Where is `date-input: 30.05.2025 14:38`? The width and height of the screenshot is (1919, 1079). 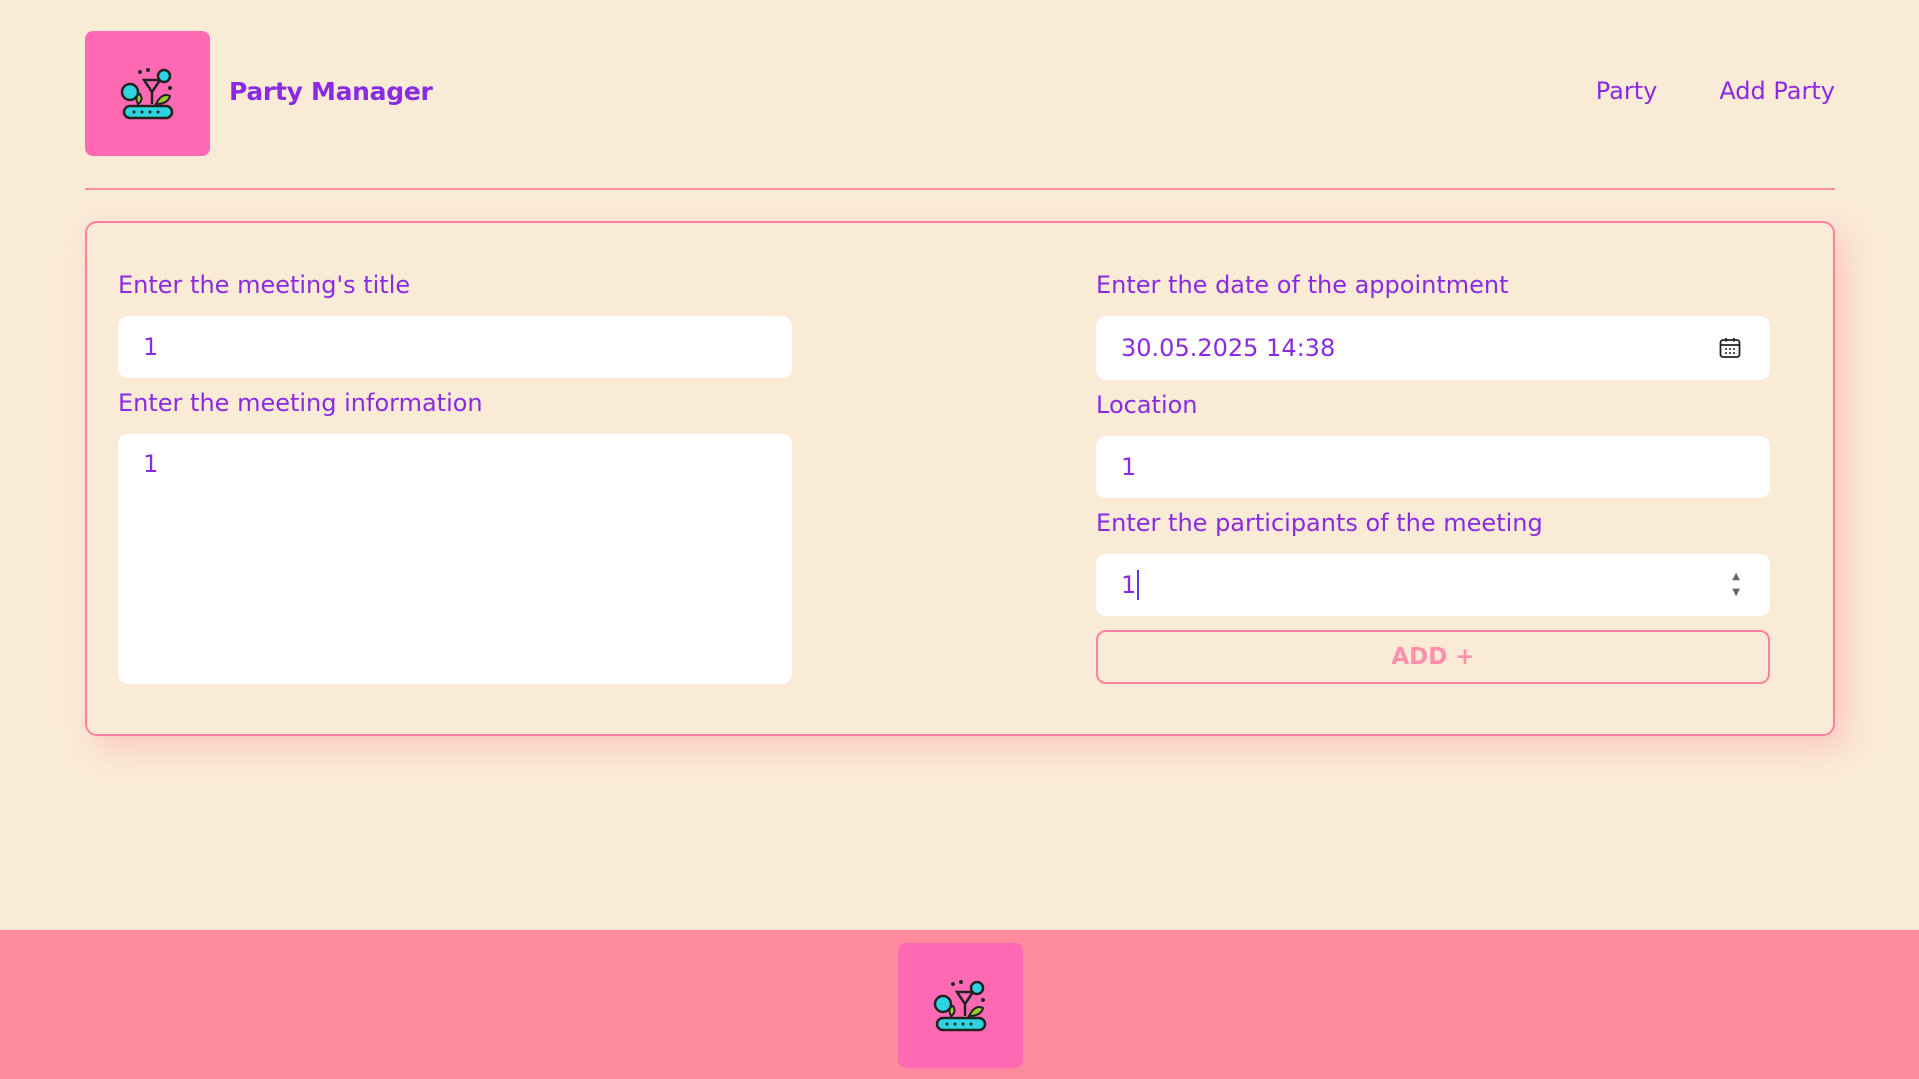 date-input: 30.05.2025 14:38 is located at coordinates (1433, 348).